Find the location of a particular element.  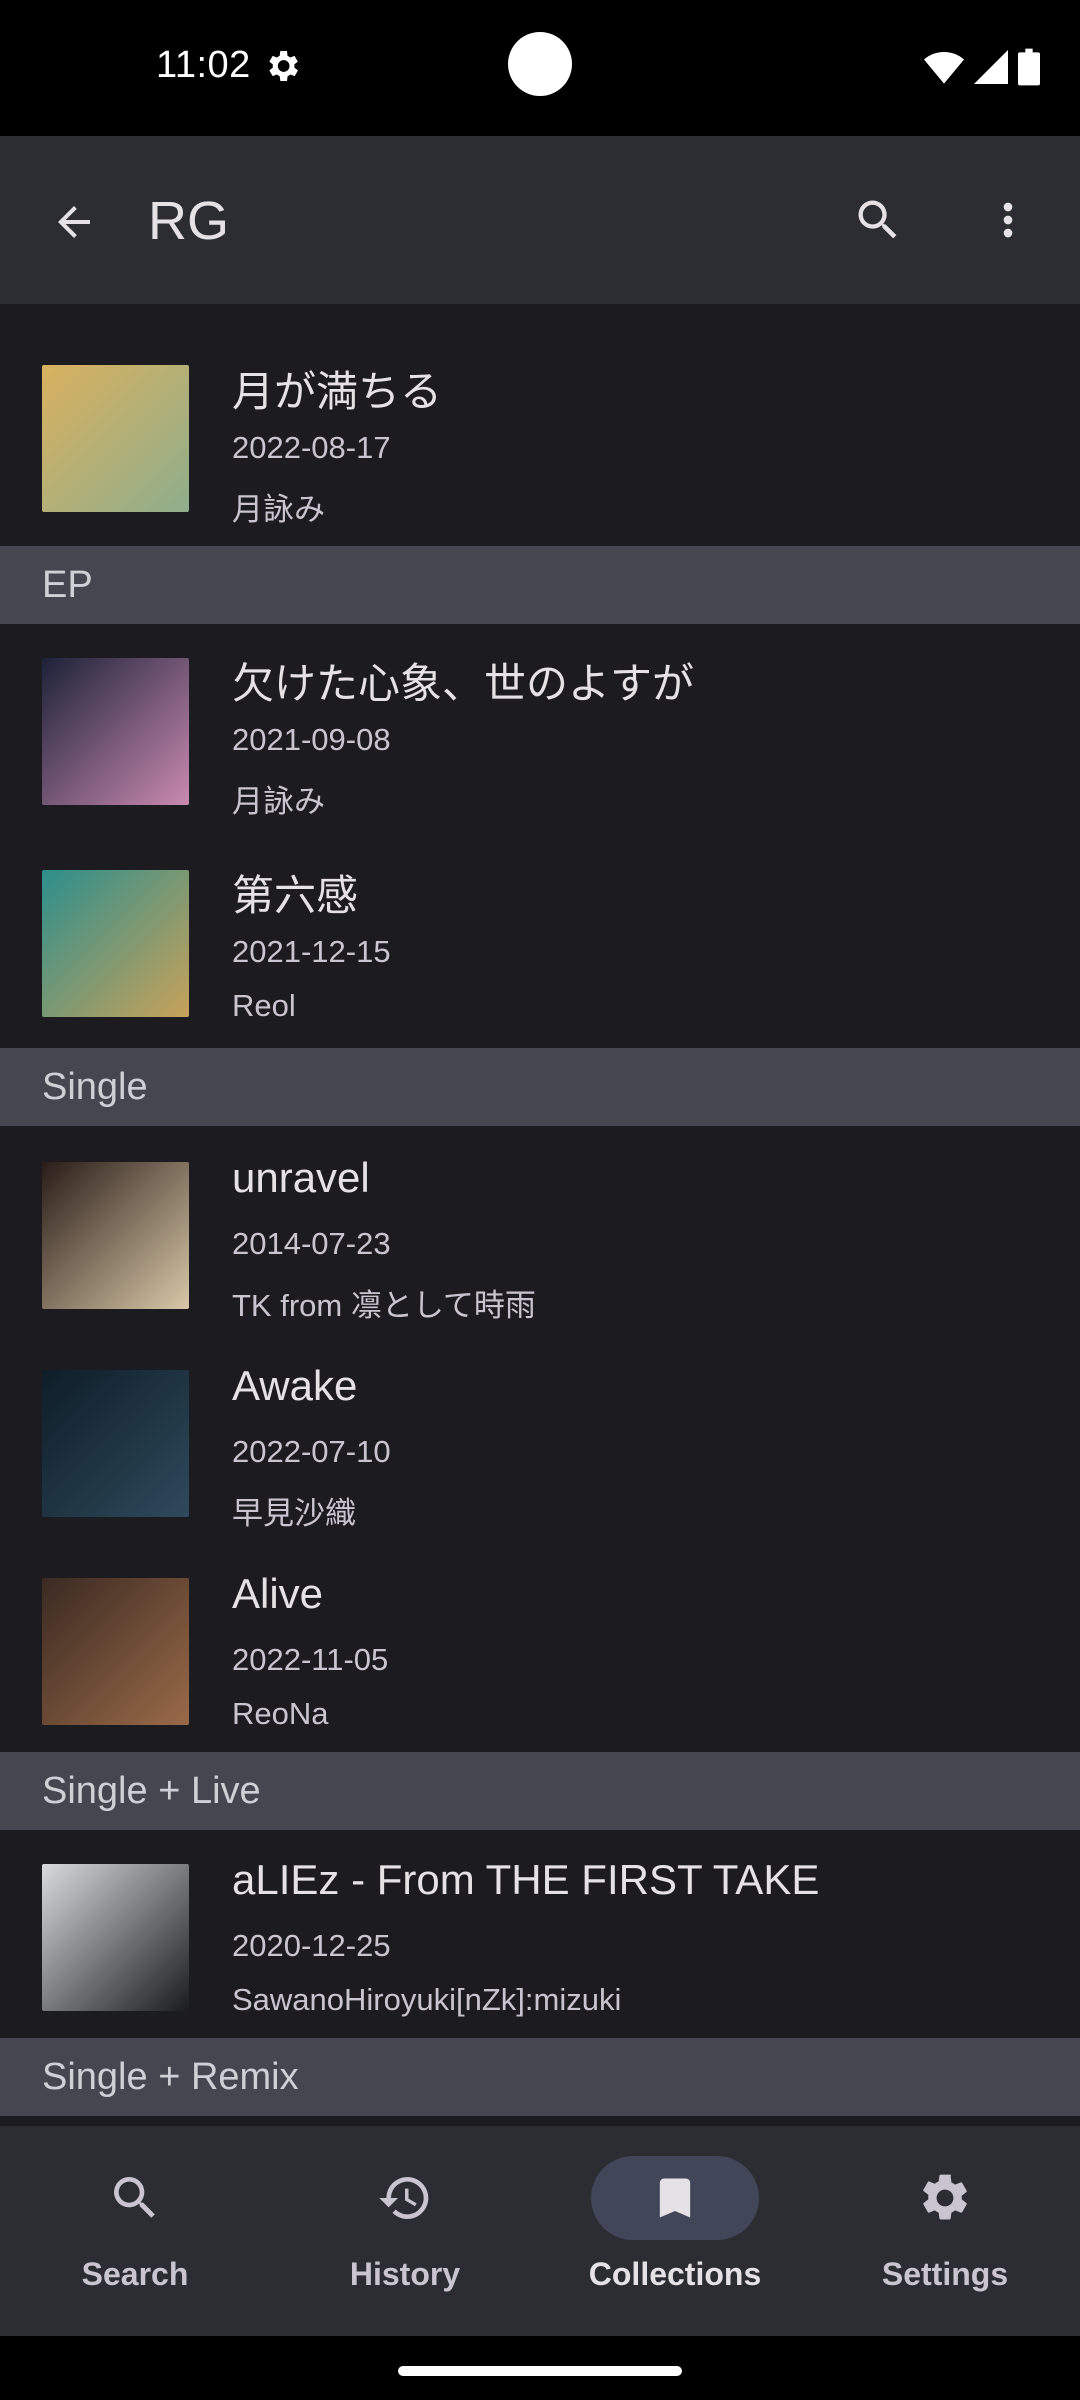

signal-icon is located at coordinates (991, 67).